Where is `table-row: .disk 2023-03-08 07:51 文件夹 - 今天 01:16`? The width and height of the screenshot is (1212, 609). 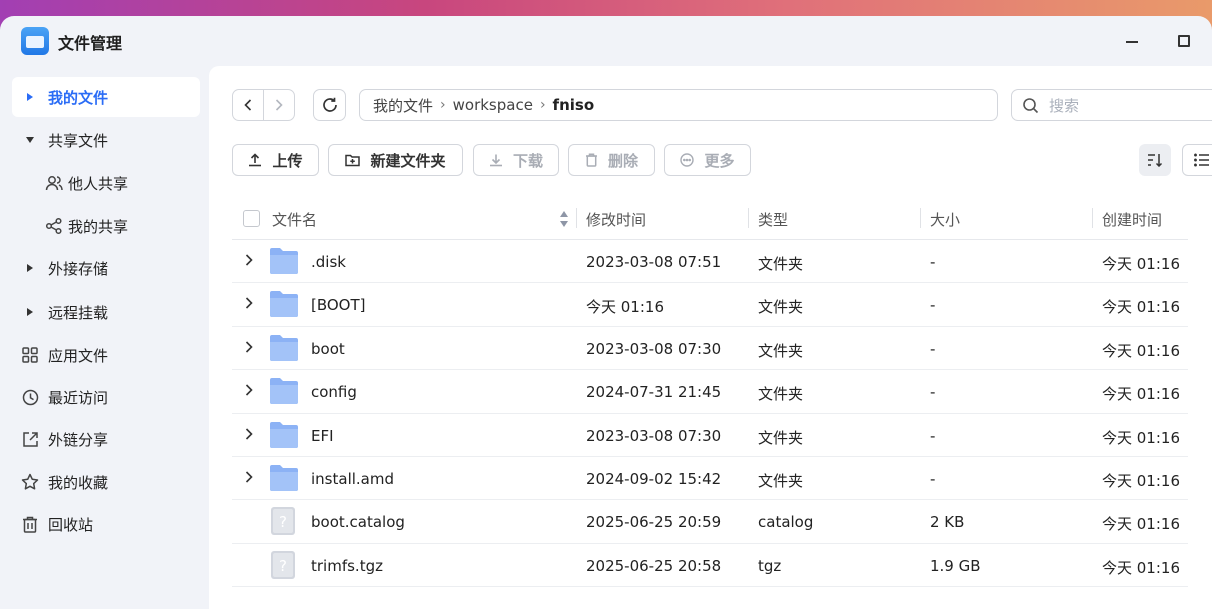 table-row: .disk 2023-03-08 07:51 文件夹 - 今天 01:16 is located at coordinates (710, 262).